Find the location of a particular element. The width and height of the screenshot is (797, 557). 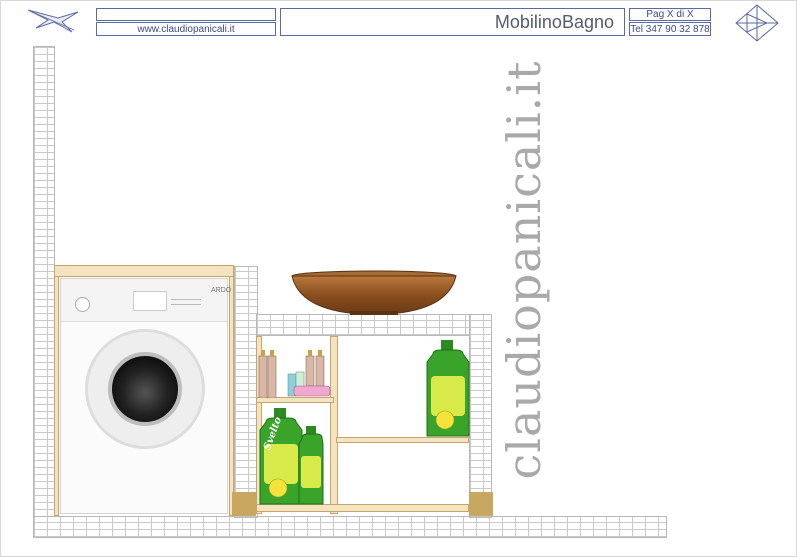

hawk-logo is located at coordinates (53, 21).